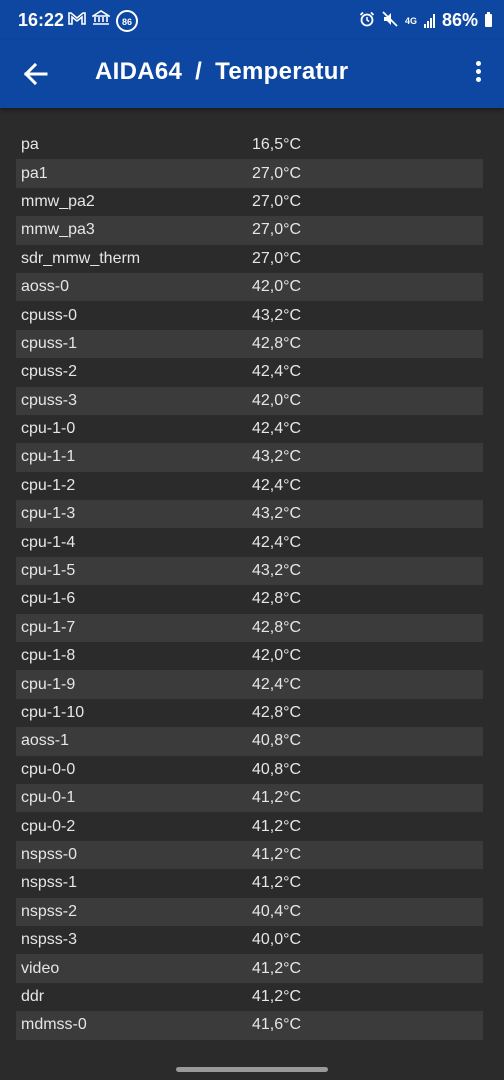 Image resolution: width=504 pixels, height=1080 pixels. Describe the element at coordinates (249, 173) in the screenshot. I see `sensor-row: pa1 27,0°C` at that location.